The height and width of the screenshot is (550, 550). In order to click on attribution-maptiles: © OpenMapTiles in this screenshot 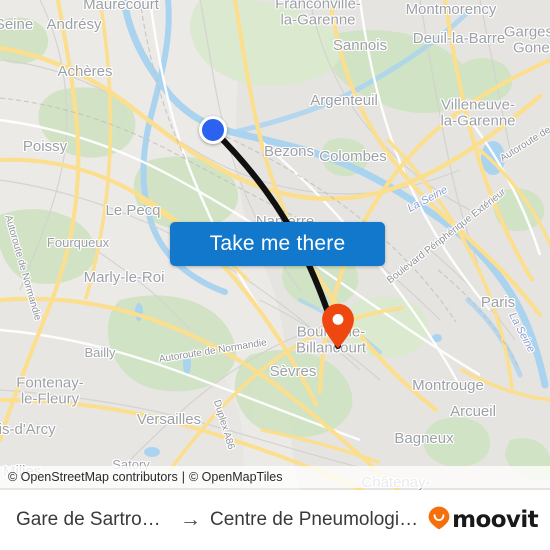, I will do `click(236, 477)`.